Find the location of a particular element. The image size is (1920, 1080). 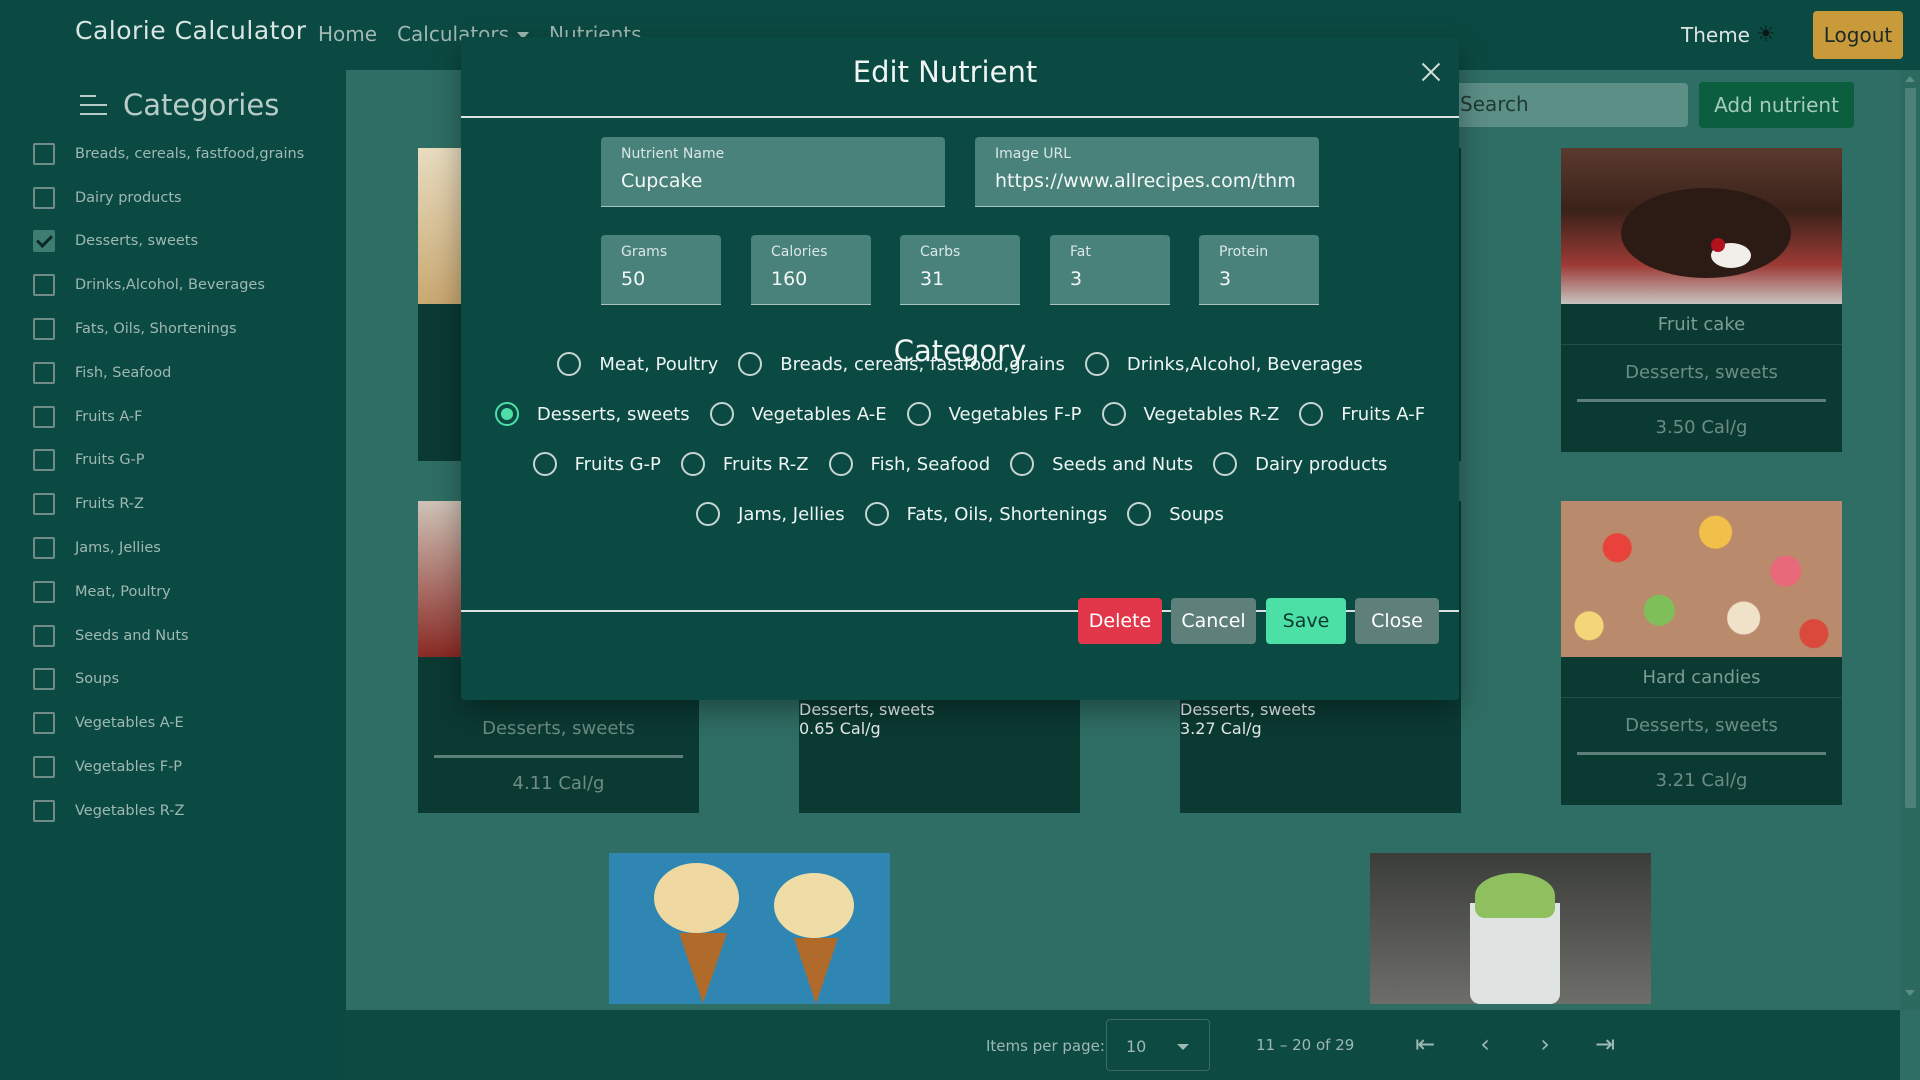

close-icon is located at coordinates (1431, 73).